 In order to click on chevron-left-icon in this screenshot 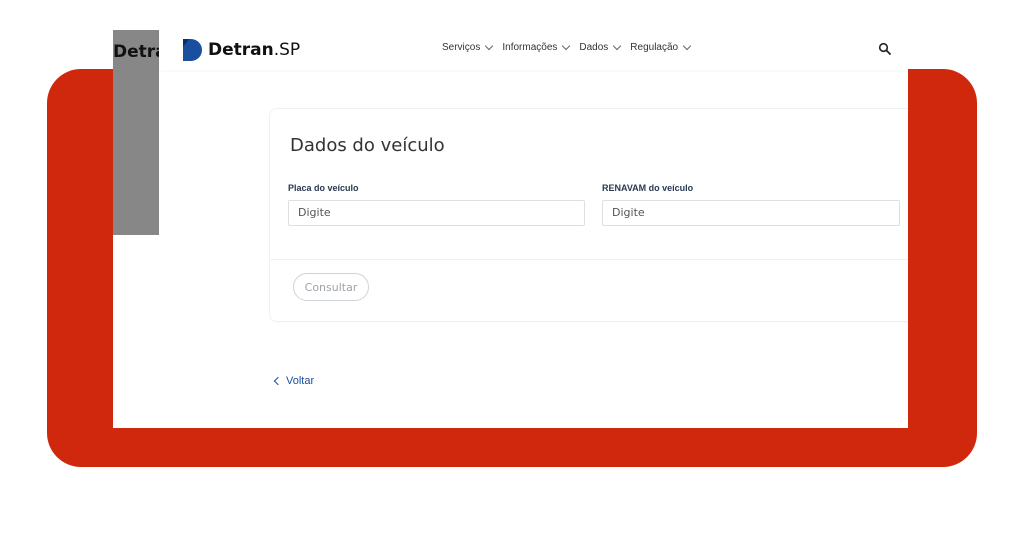, I will do `click(278, 381)`.